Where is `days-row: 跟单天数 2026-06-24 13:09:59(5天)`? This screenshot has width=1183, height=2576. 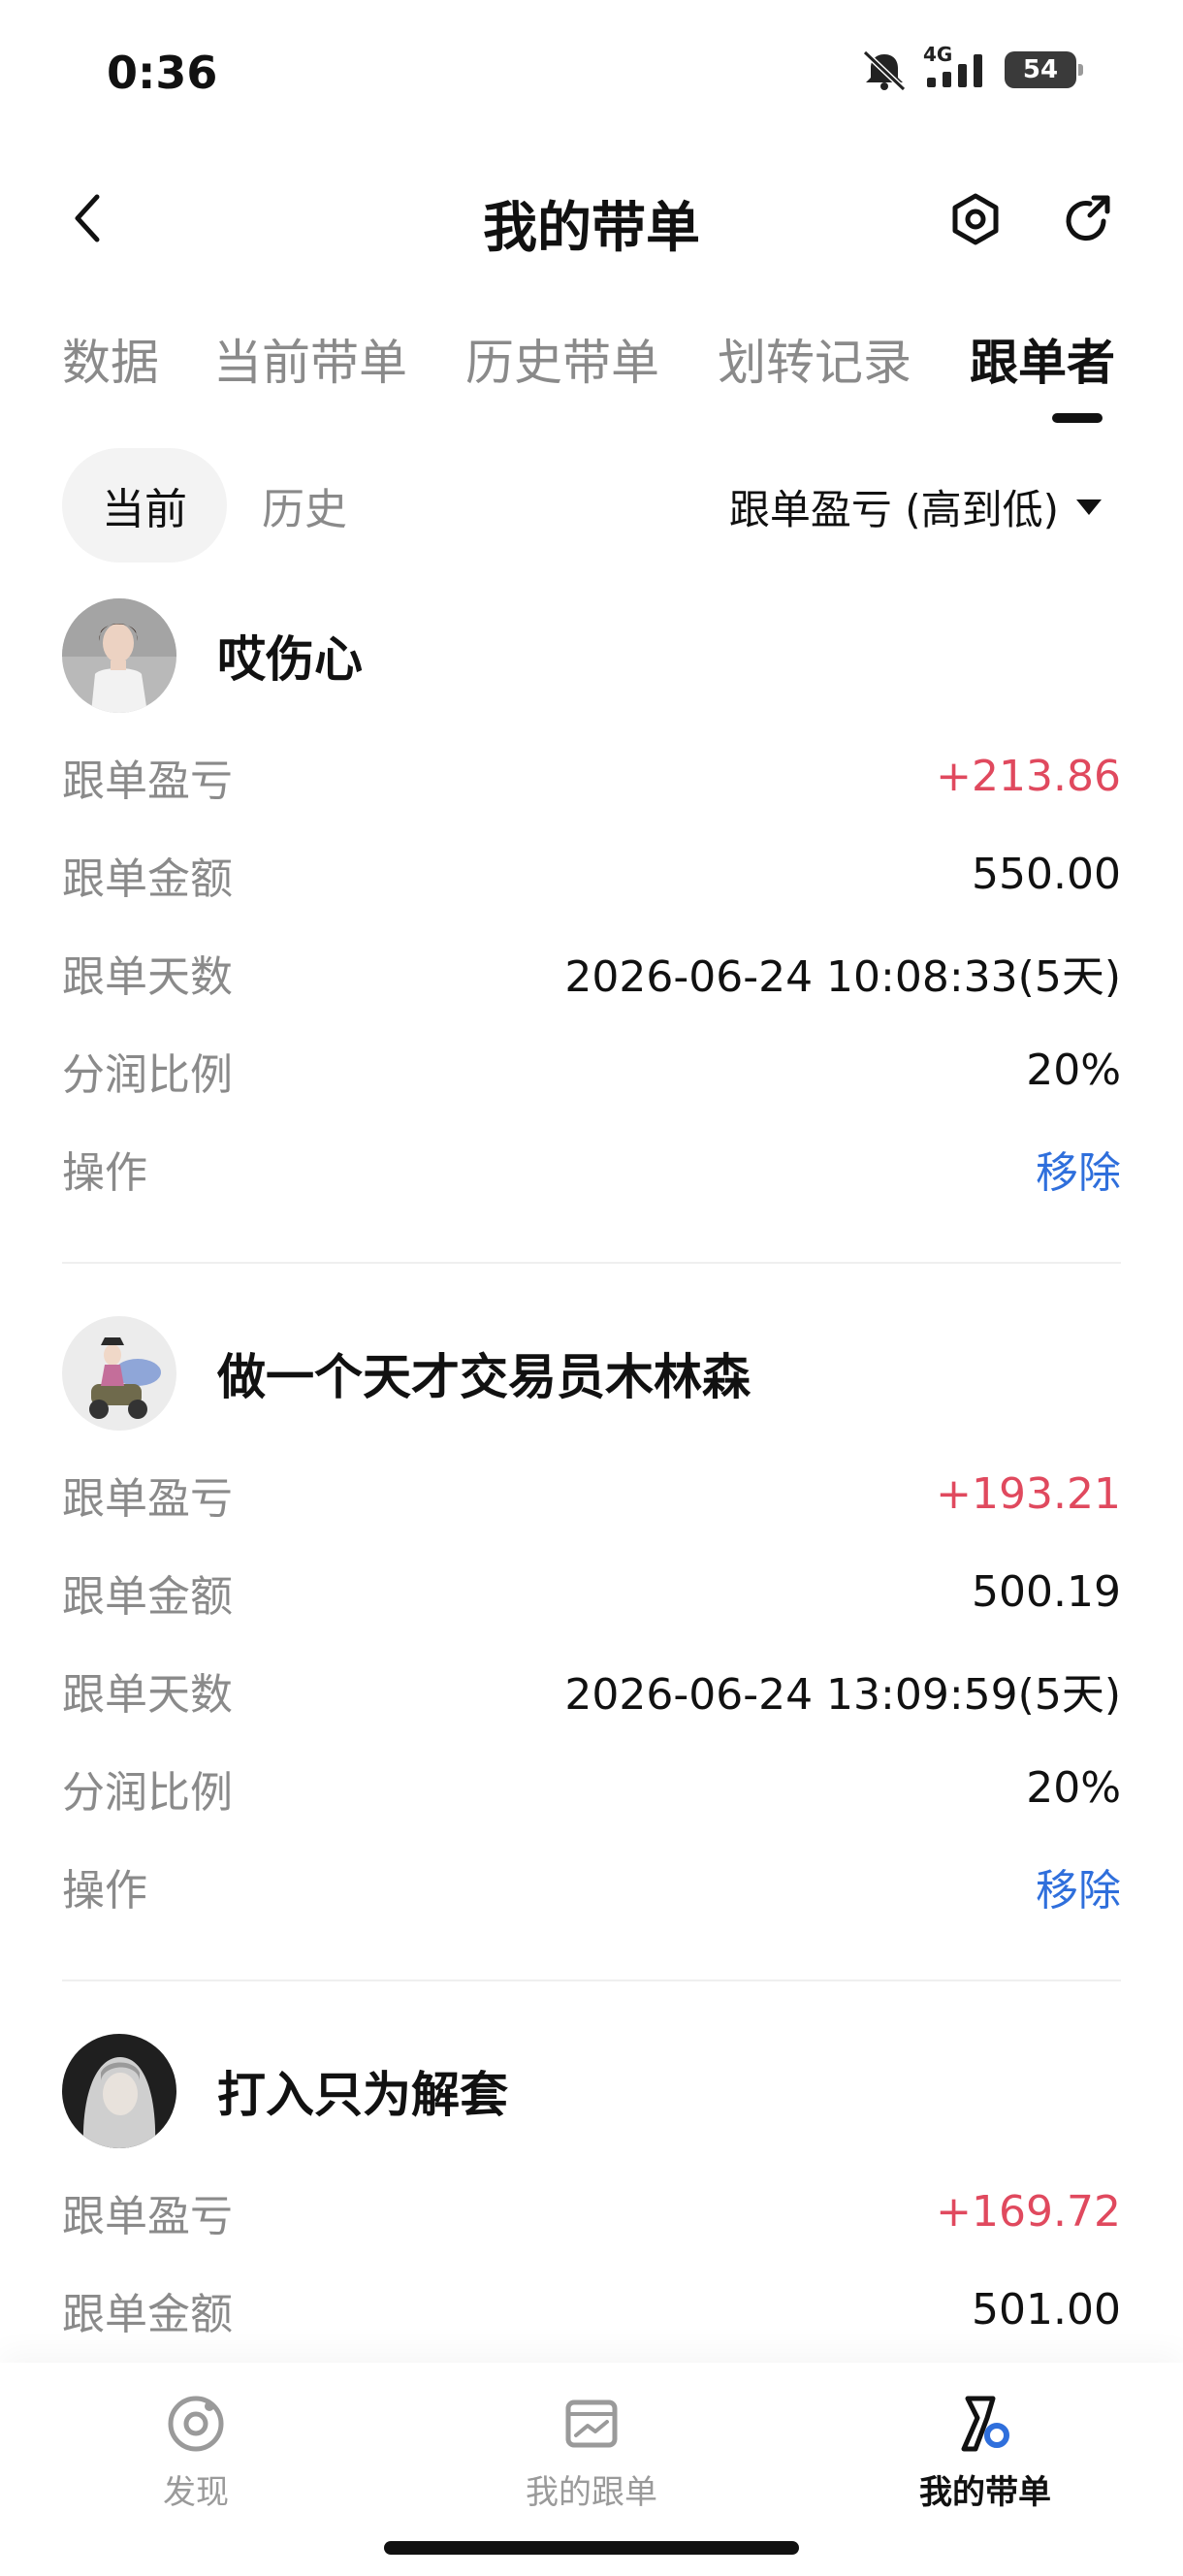
days-row: 跟单天数 2026-06-24 13:09:59(5天) is located at coordinates (591, 1690).